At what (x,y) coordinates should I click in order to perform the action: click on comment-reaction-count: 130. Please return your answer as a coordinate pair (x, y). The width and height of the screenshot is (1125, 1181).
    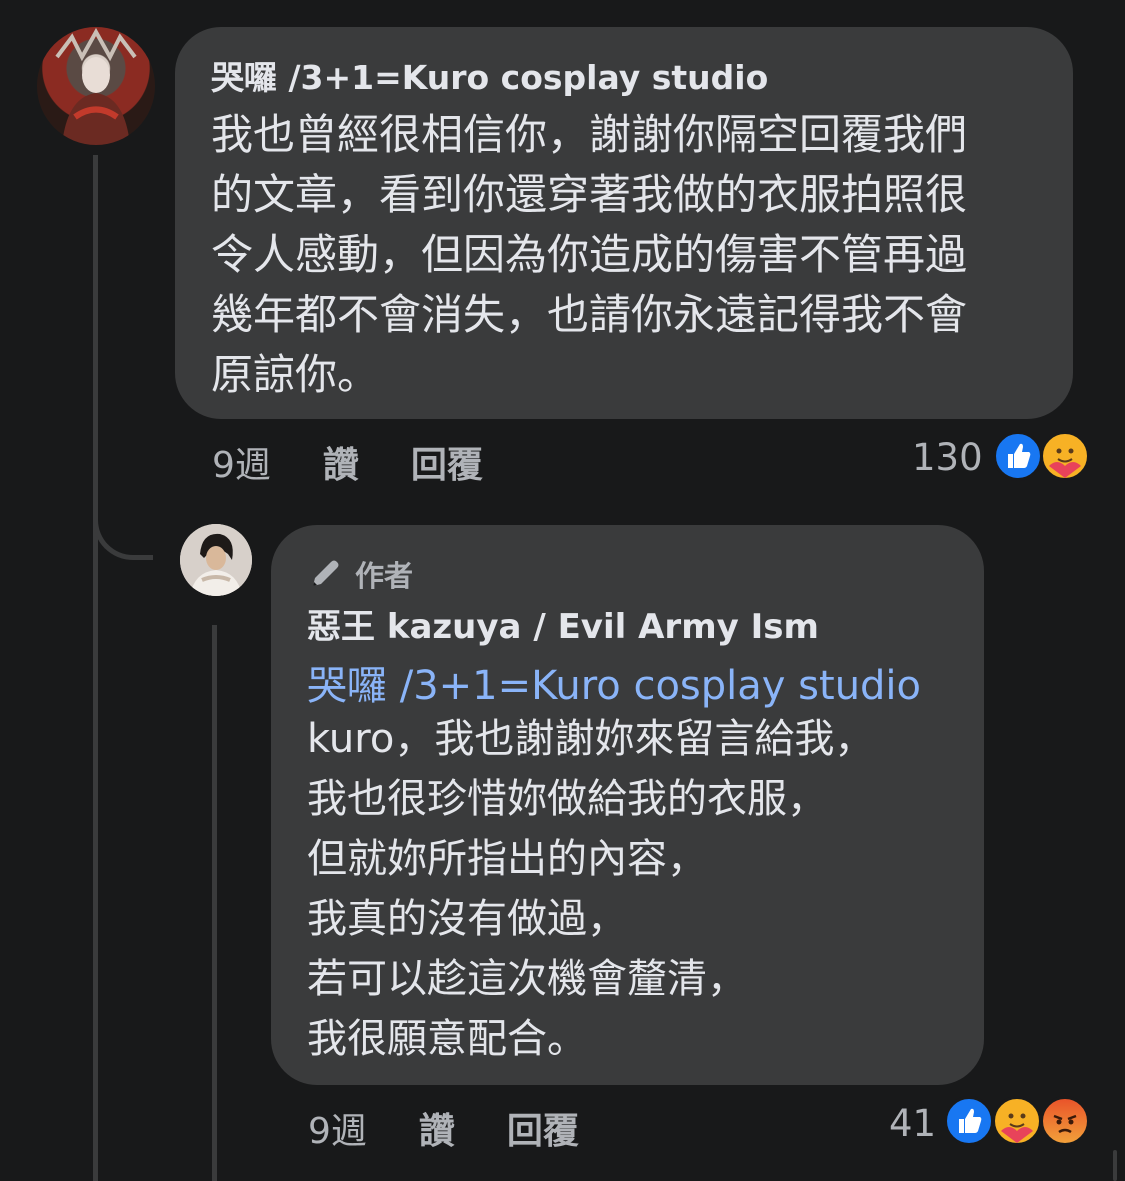
    Looking at the image, I should click on (947, 457).